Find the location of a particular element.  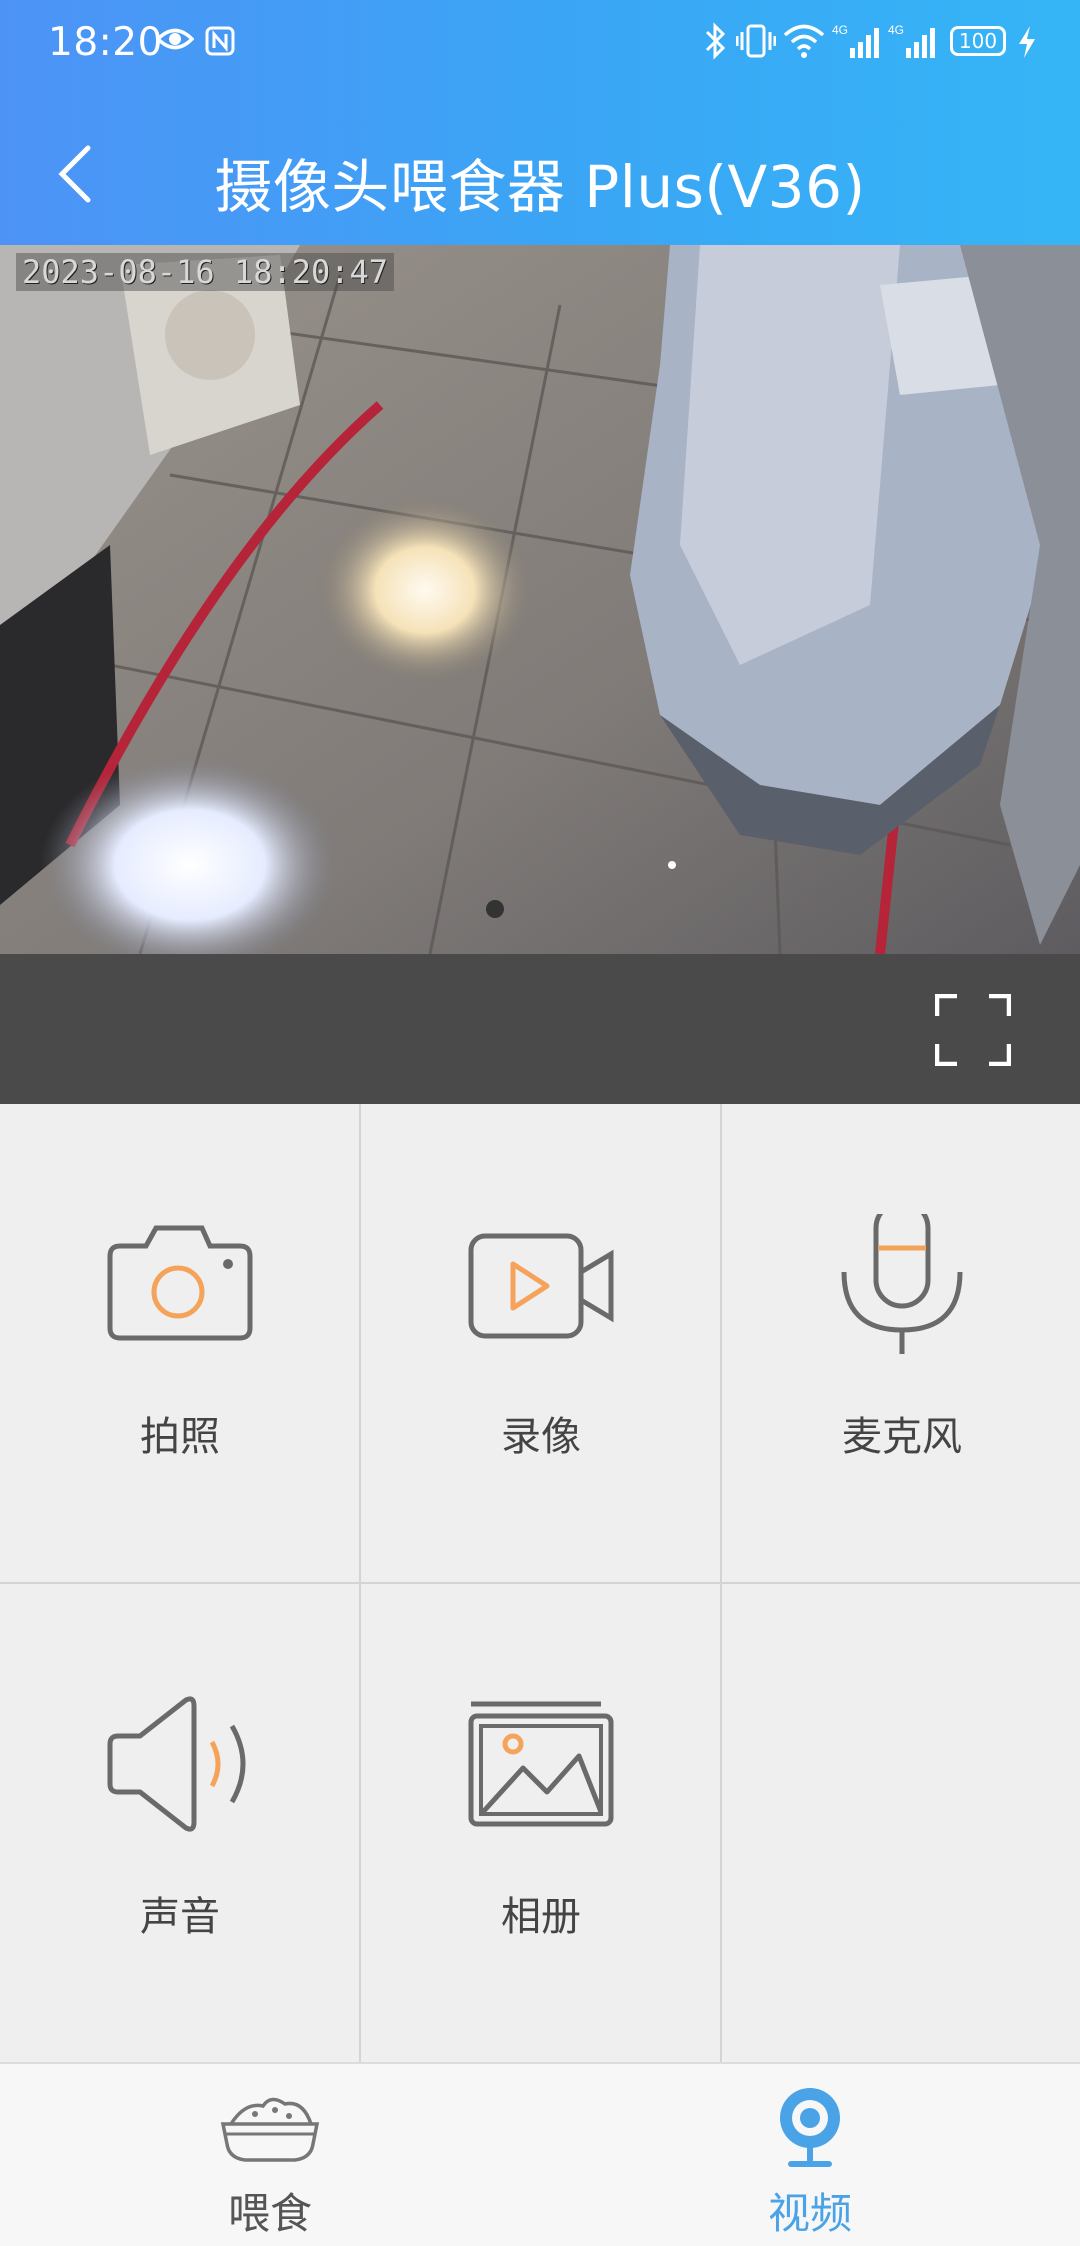

food-bowl-icon is located at coordinates (270, 2129).